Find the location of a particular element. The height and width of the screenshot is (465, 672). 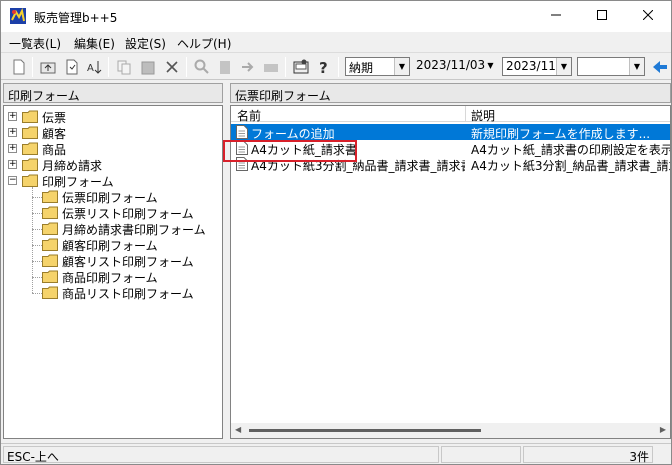

date-field-value: 納期 is located at coordinates (361, 68).